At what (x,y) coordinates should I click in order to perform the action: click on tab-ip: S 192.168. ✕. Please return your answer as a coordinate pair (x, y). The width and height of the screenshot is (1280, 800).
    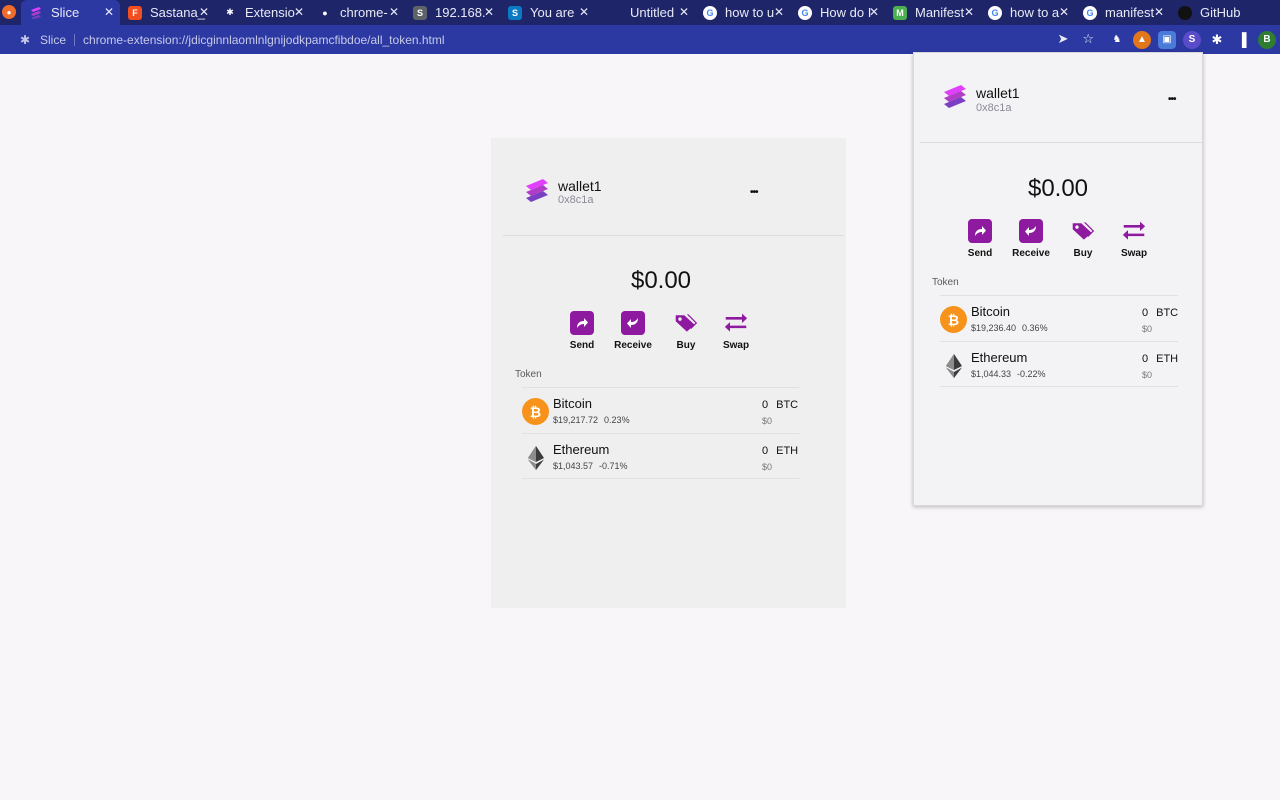
    Looking at the image, I should click on (452, 12).